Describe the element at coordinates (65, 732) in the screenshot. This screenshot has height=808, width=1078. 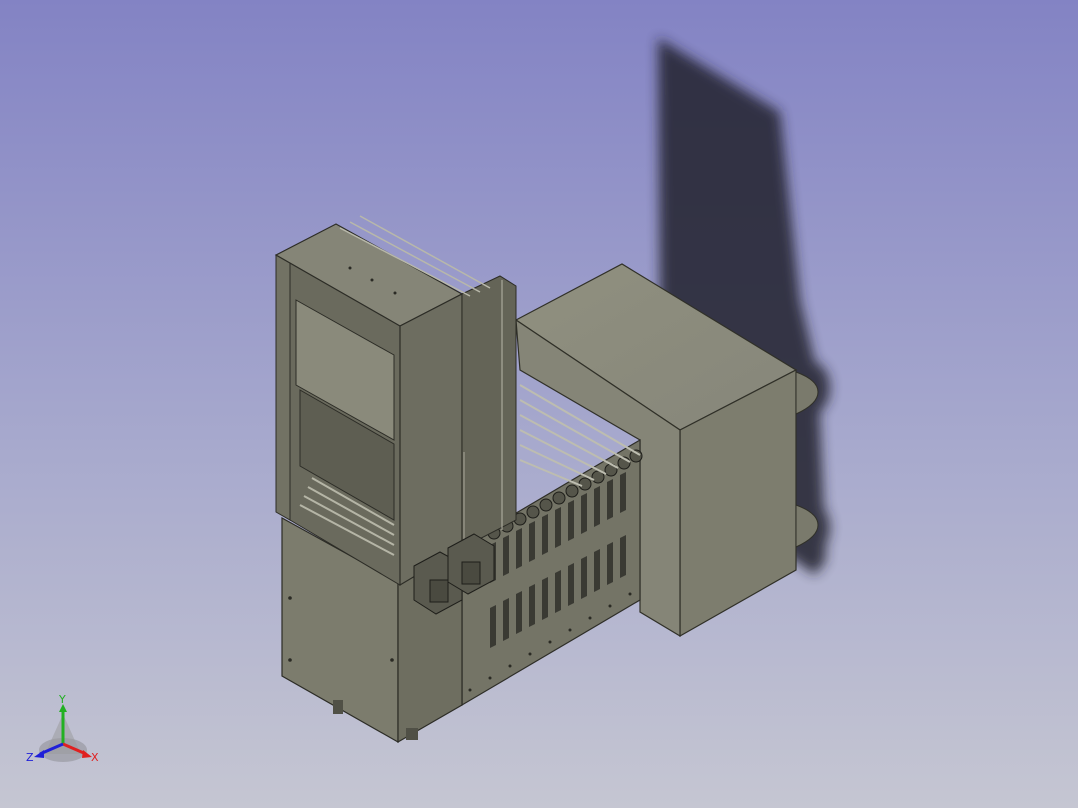
I see `orientation-triad: Y X Z` at that location.